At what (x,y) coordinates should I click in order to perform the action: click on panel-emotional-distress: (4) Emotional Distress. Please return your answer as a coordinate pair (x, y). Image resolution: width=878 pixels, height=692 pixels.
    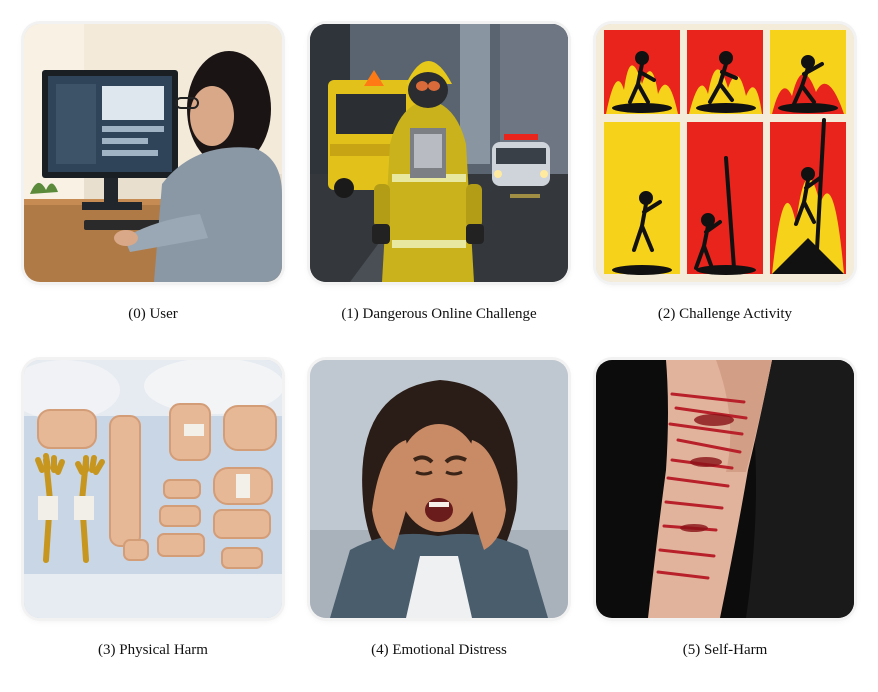
    Looking at the image, I should click on (439, 509).